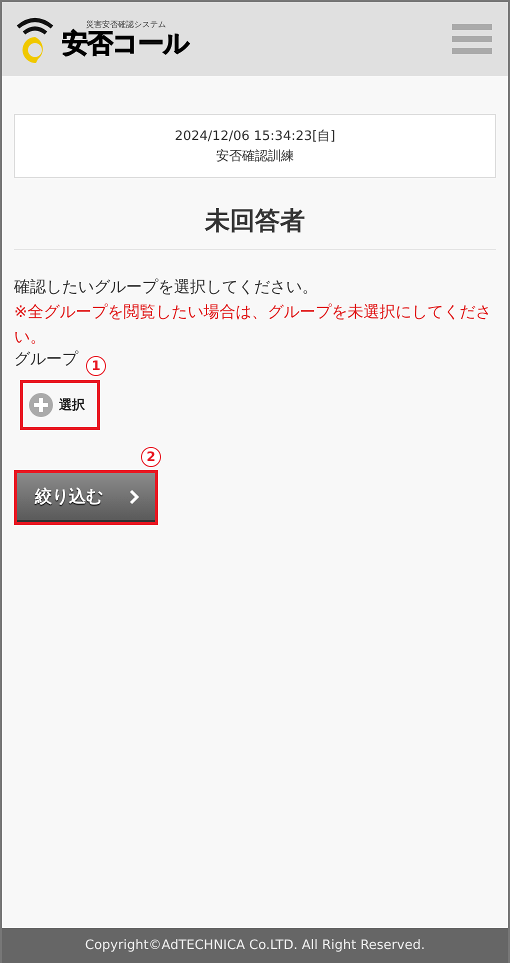 This screenshot has height=963, width=510. What do you see at coordinates (86, 497) in the screenshot?
I see `filter-button: 絞り込む` at bounding box center [86, 497].